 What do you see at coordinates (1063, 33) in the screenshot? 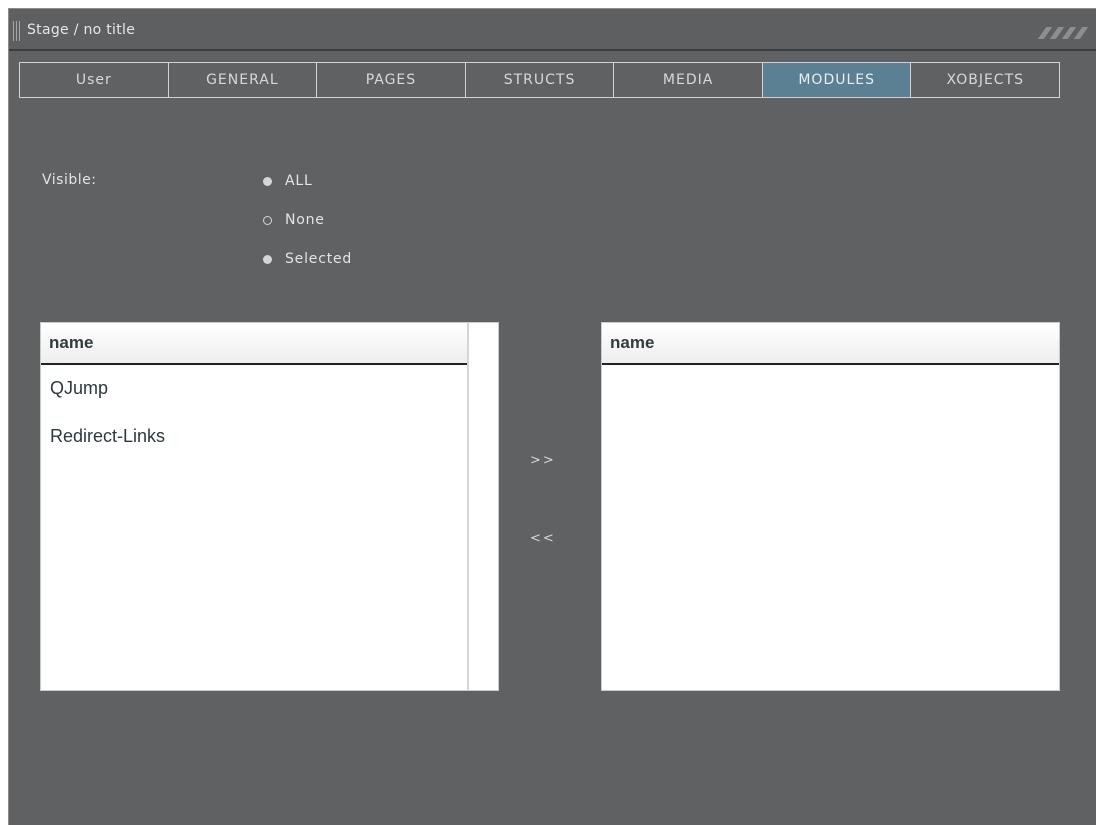
I see `window-stripes-icon` at bounding box center [1063, 33].